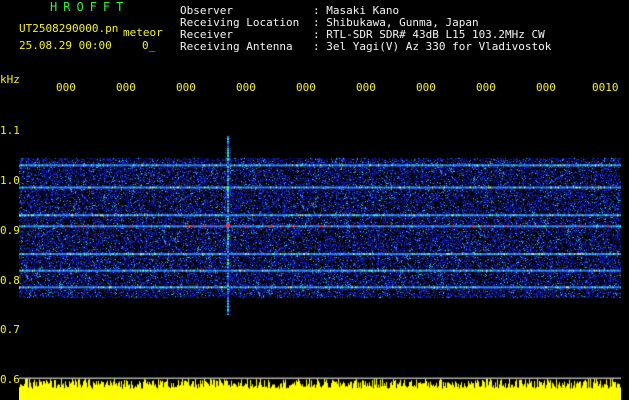  Describe the element at coordinates (432, 46) in the screenshot. I see `antenna-value: : 3el Yagi(V) Az 330 for Vladivostok` at that location.